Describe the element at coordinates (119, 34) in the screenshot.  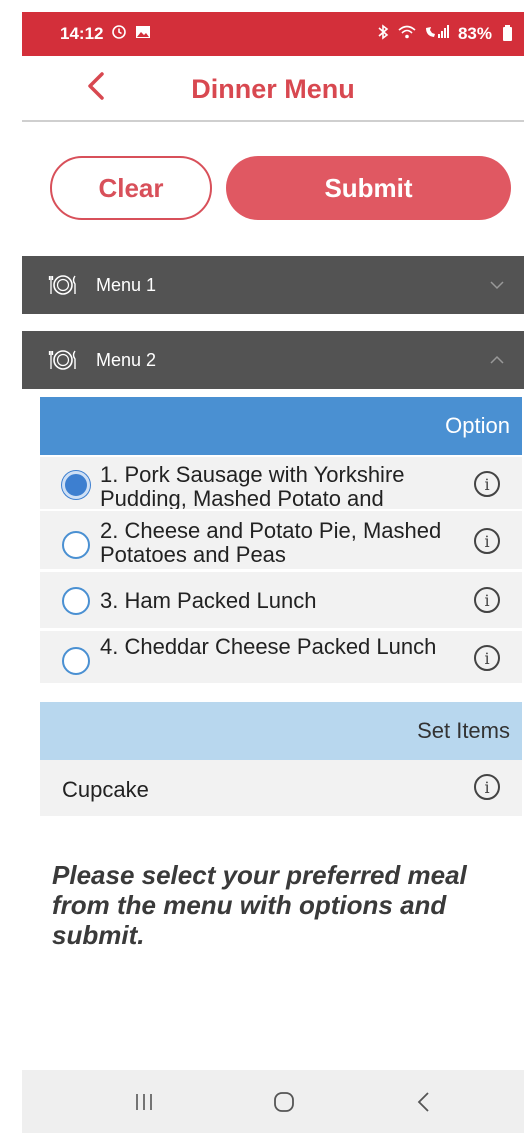
I see `alarm-clock-icon` at that location.